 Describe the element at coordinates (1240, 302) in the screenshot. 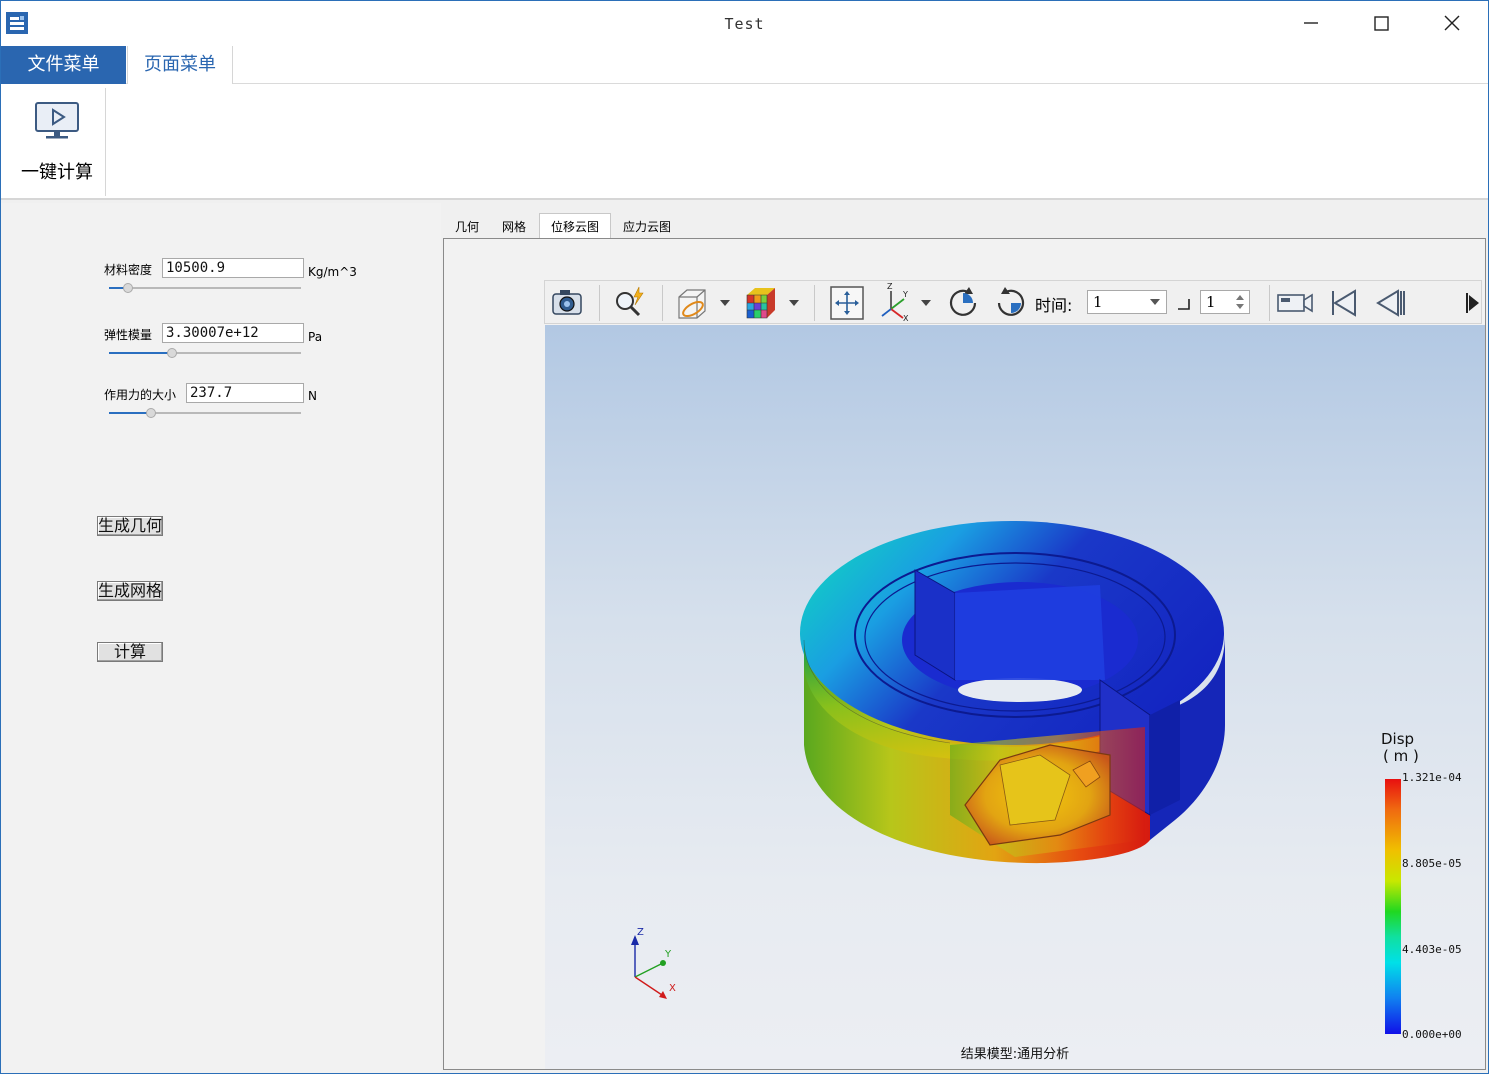

I see `spin-arrows-icon` at that location.